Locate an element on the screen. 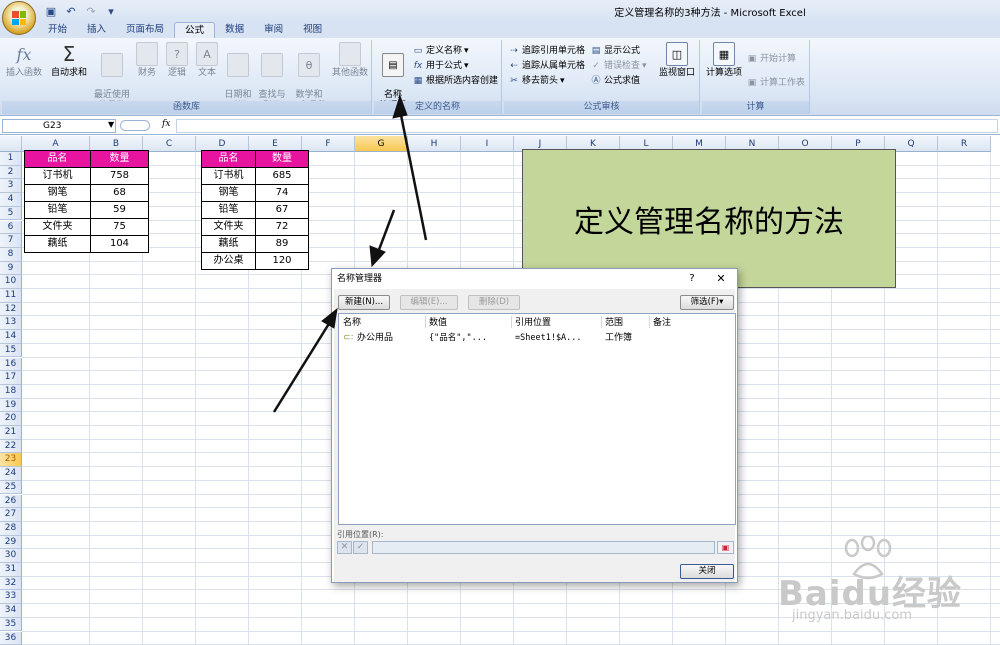 The height and width of the screenshot is (645, 1000). delete-name-button: 删除(D) is located at coordinates (494, 302).